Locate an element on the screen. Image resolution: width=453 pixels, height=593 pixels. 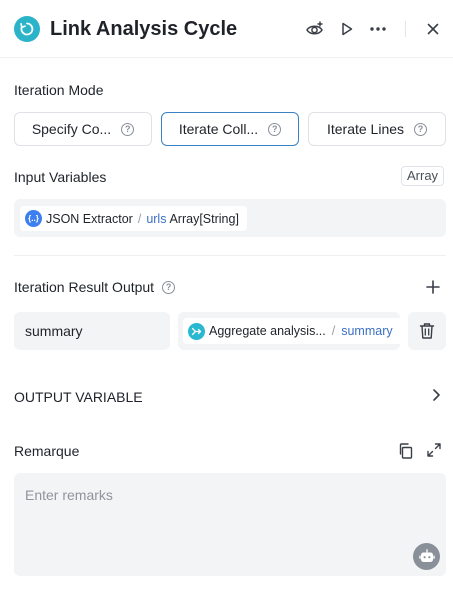
plus-icon is located at coordinates (433, 287).